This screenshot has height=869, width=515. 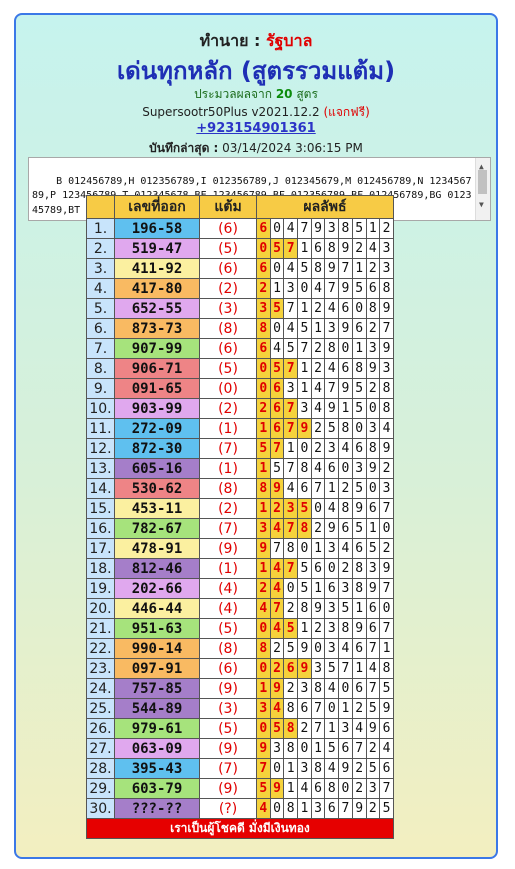 What do you see at coordinates (157, 468) in the screenshot?
I see `lot-number: 605-16` at bounding box center [157, 468].